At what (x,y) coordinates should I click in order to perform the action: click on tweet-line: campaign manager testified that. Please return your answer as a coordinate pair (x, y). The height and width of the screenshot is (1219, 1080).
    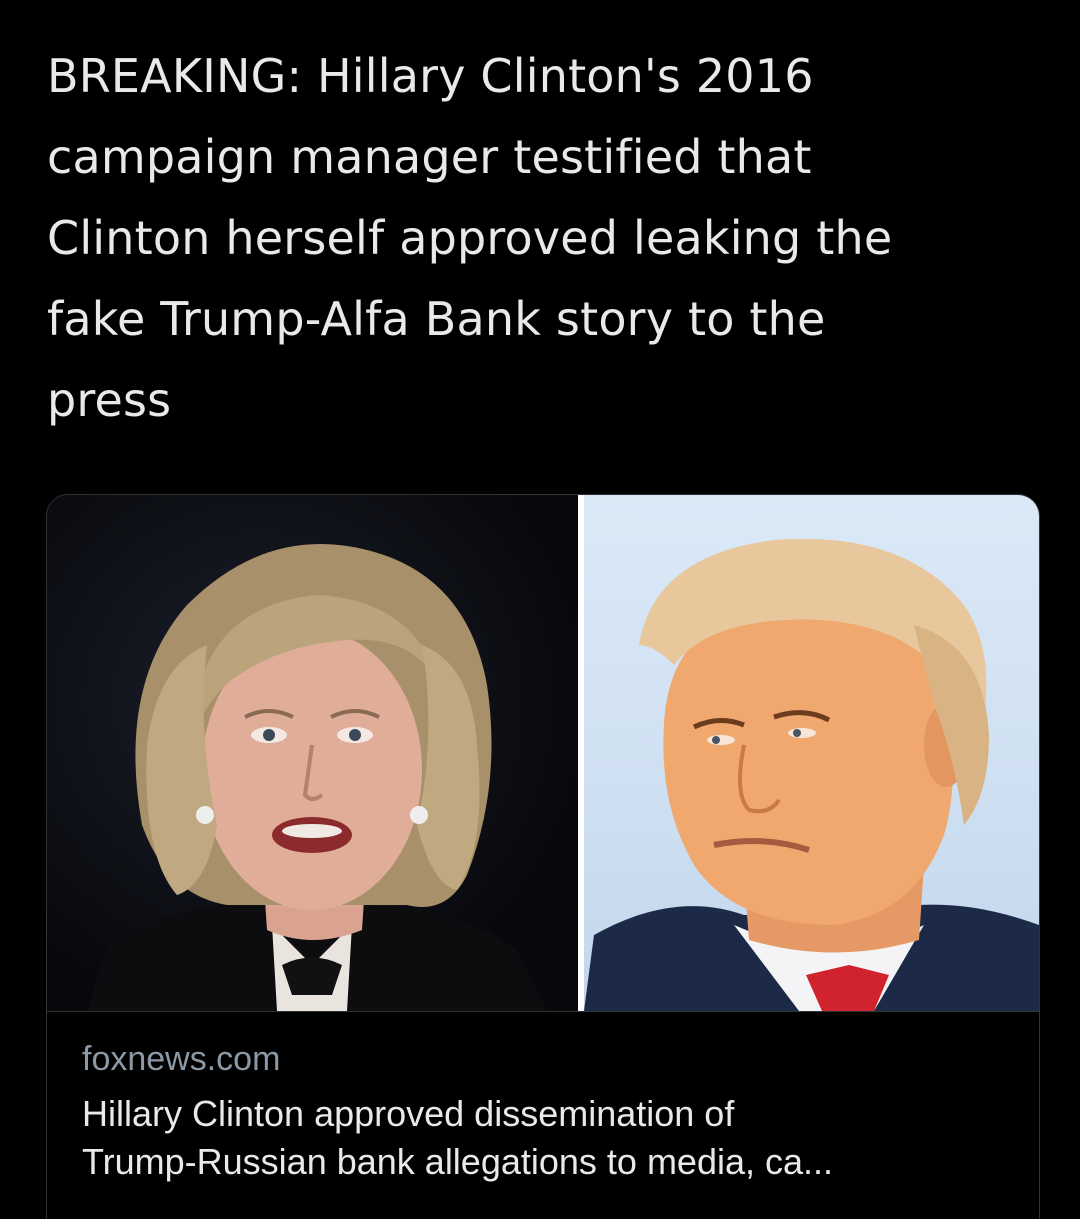
    Looking at the image, I should click on (429, 157).